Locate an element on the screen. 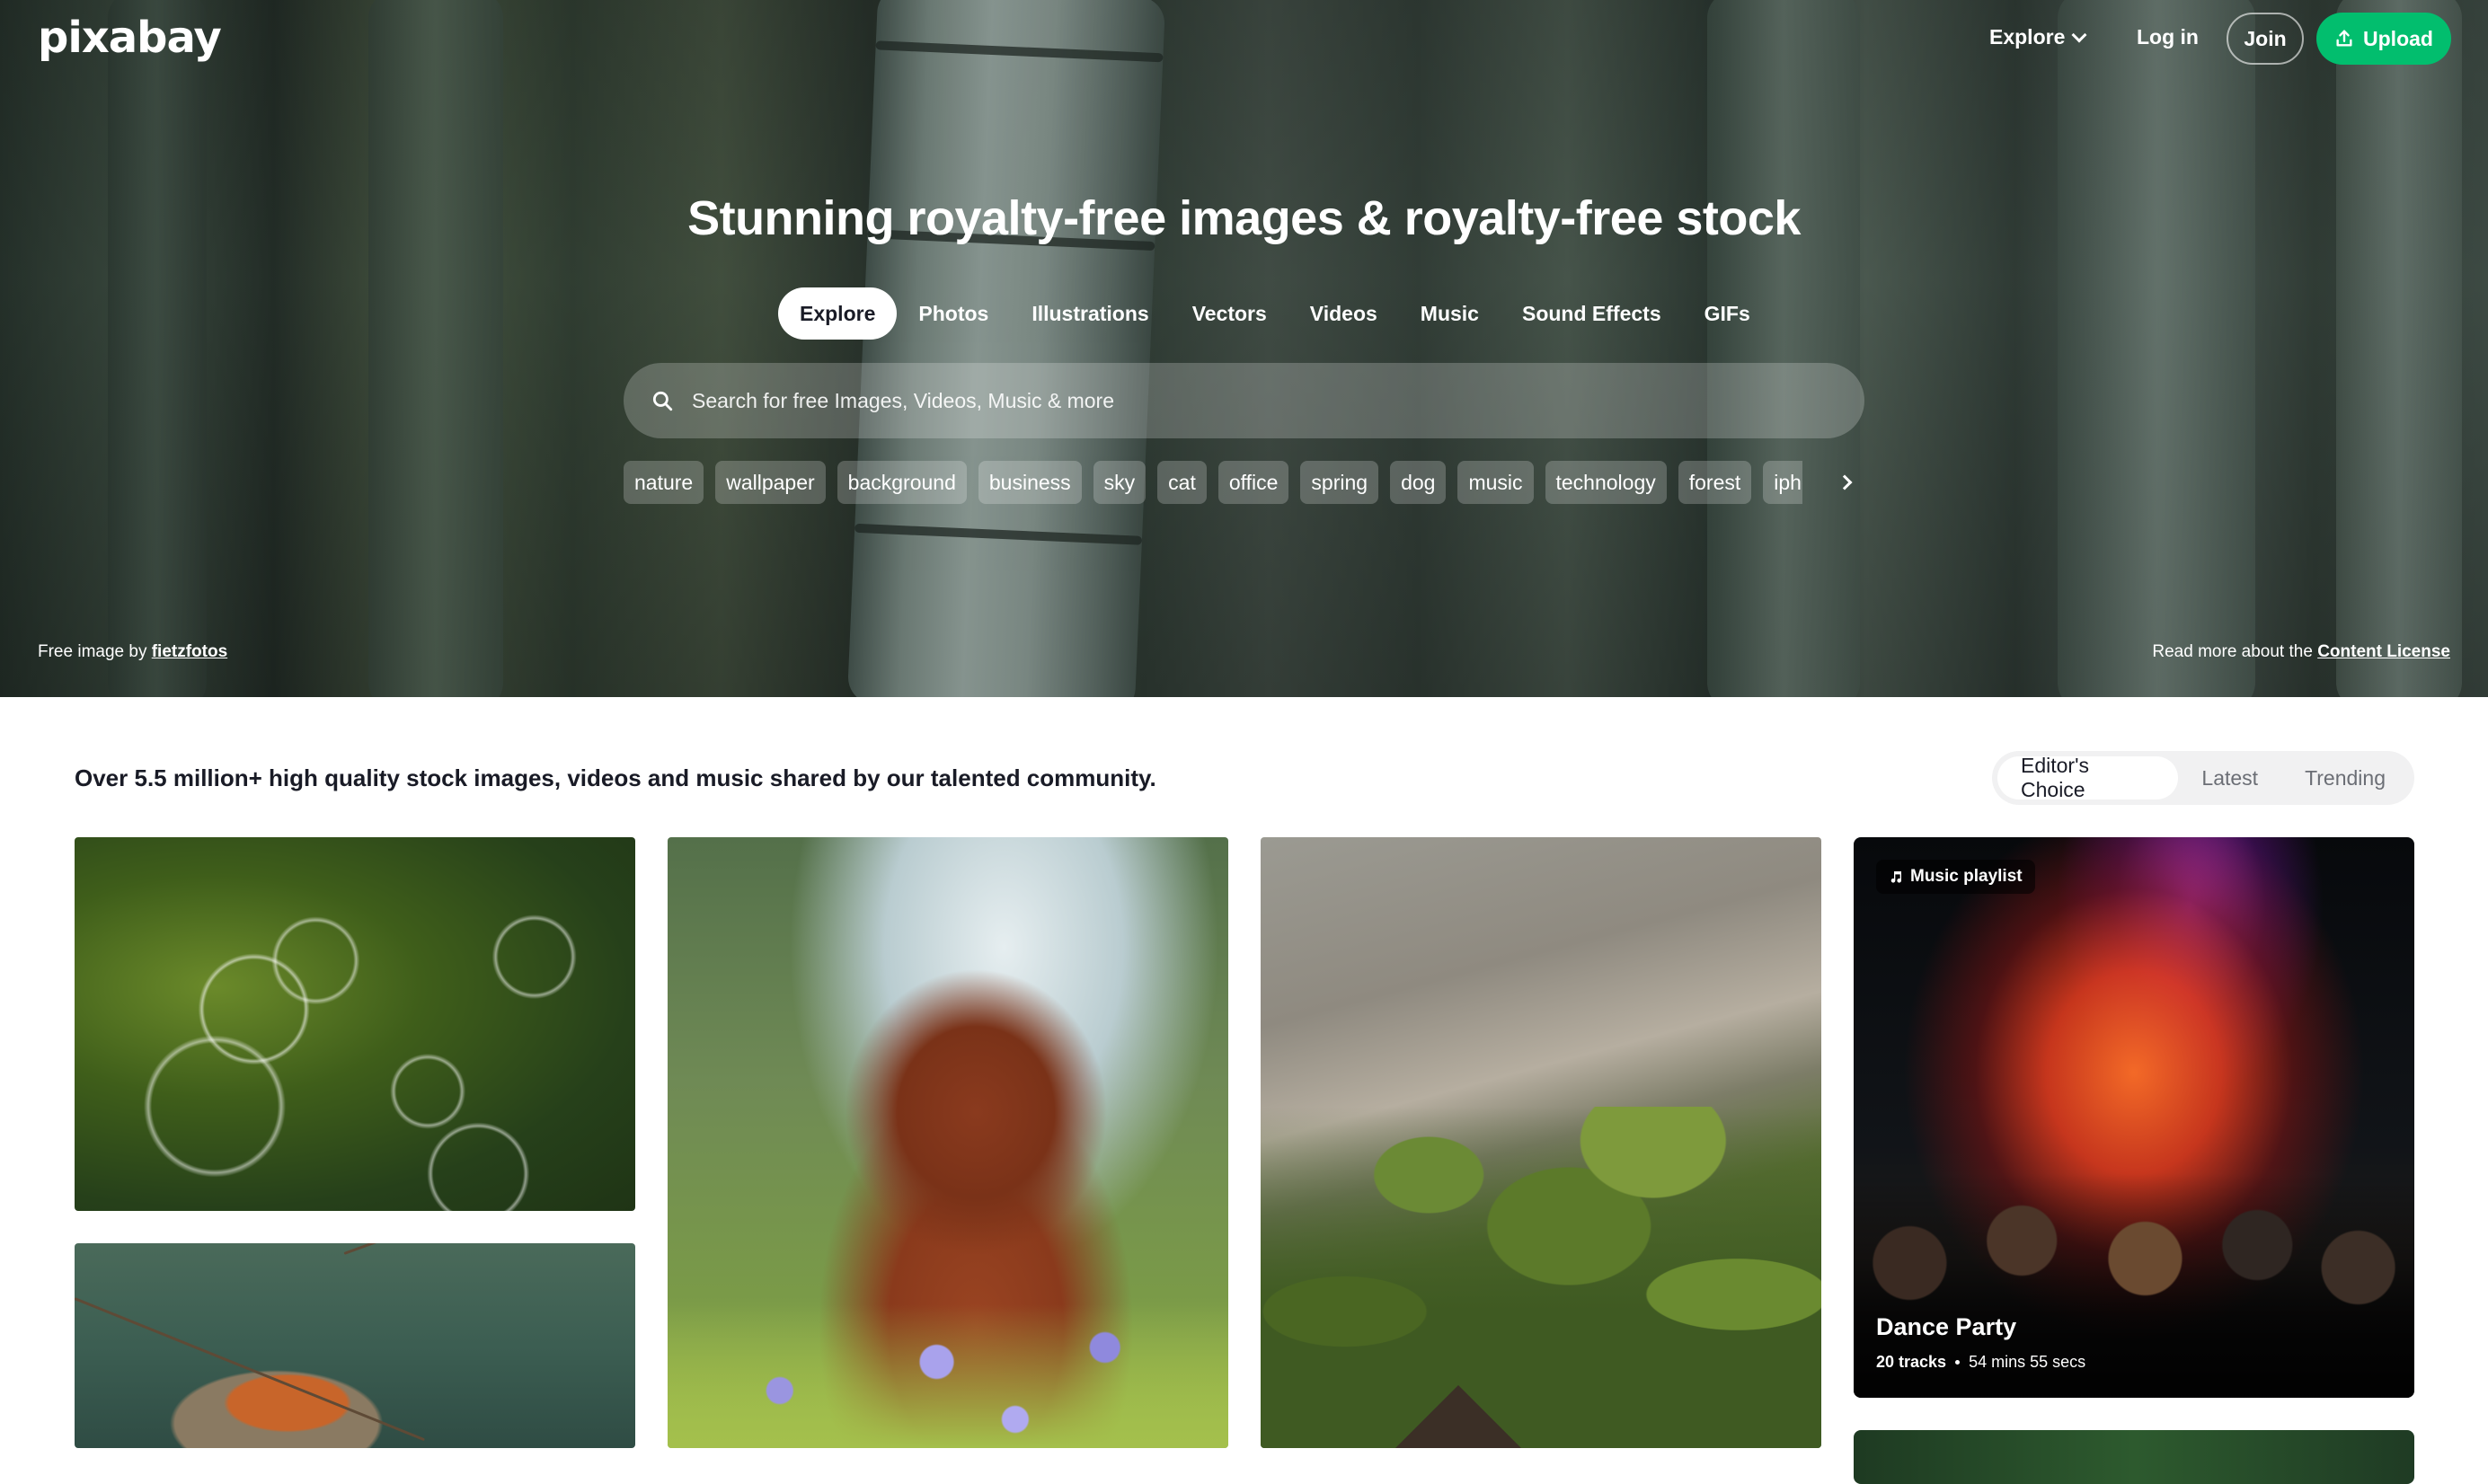 This screenshot has width=2488, height=1484. tag-chip: wallpaper is located at coordinates (770, 482).